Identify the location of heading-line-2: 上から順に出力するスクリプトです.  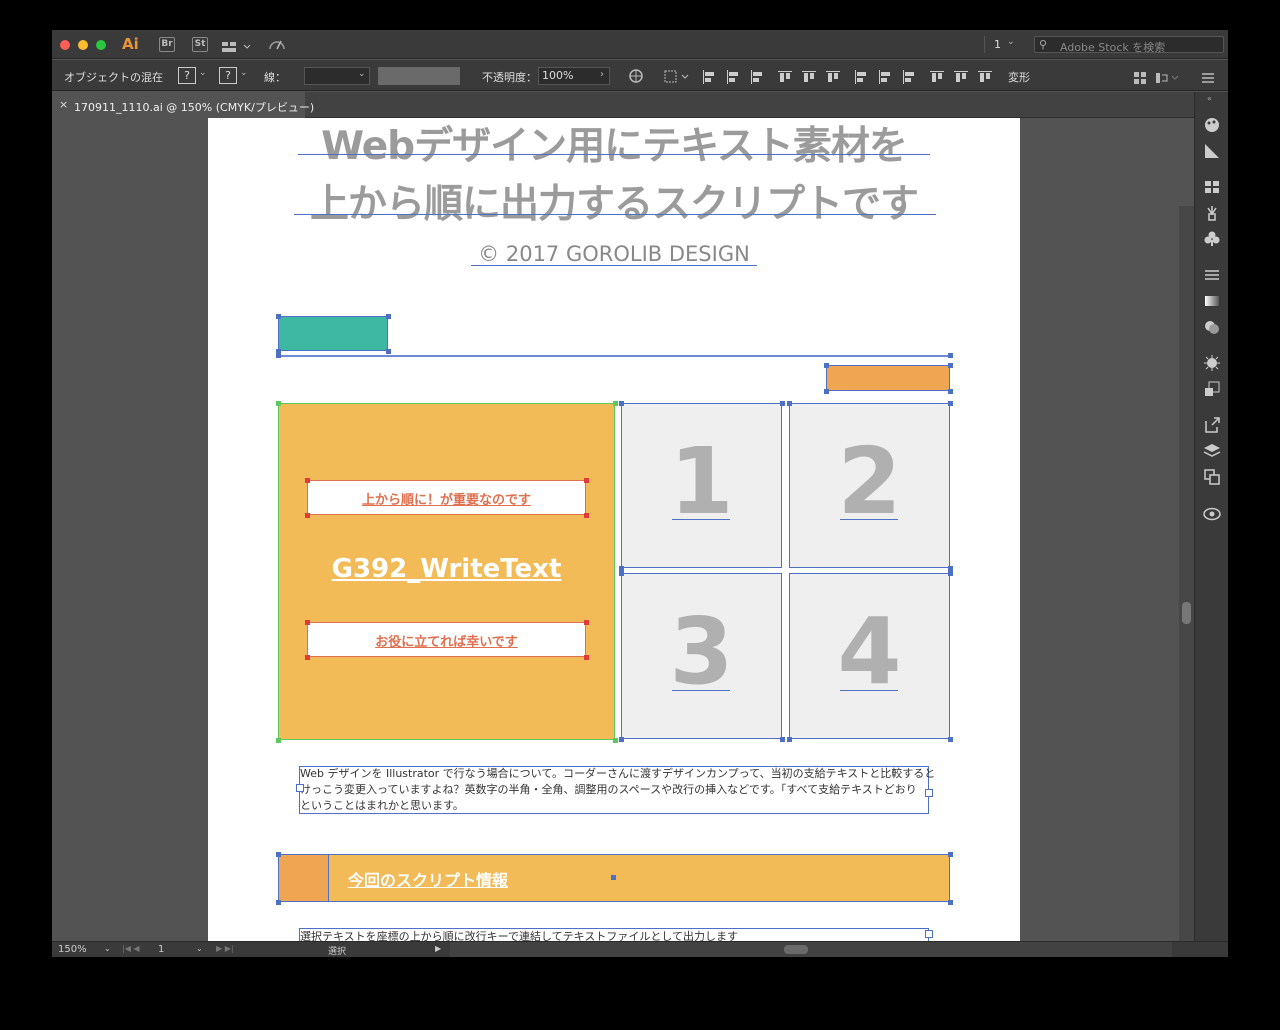
(614, 201).